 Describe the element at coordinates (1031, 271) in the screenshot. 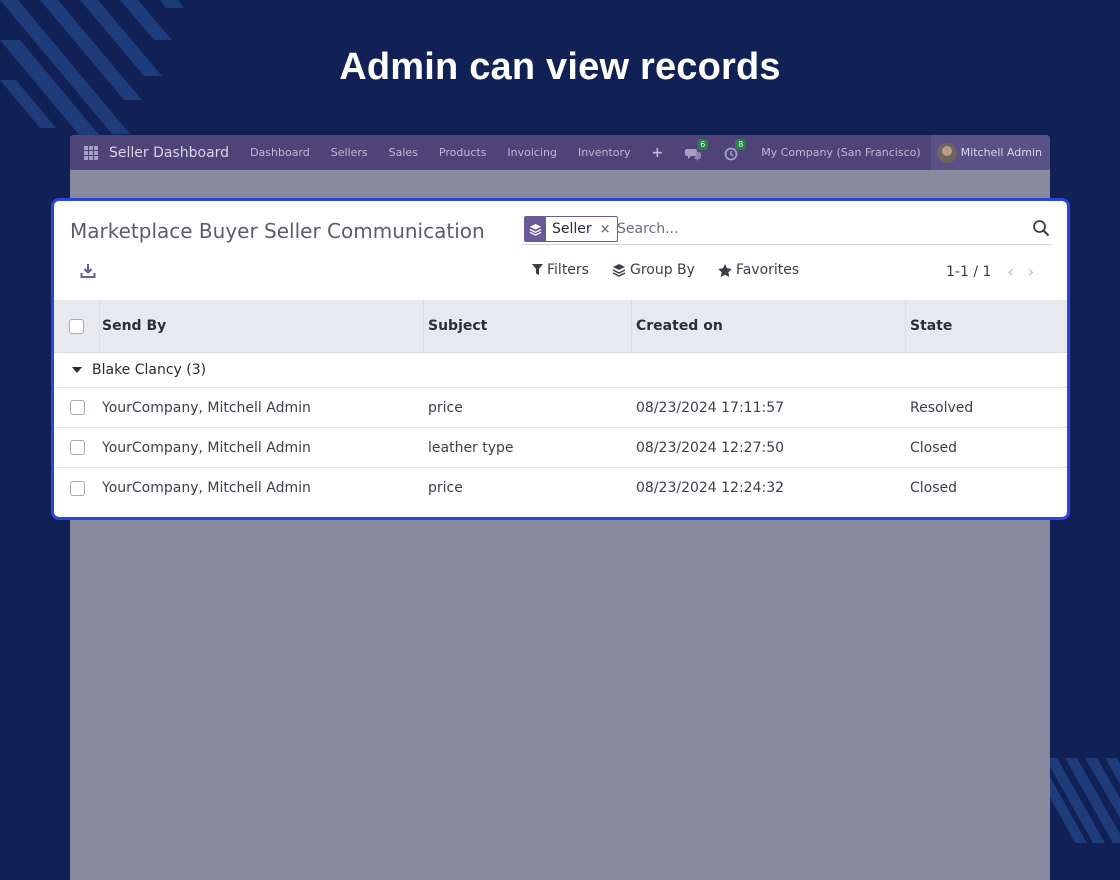

I see `pager-next-icon: ›` at that location.